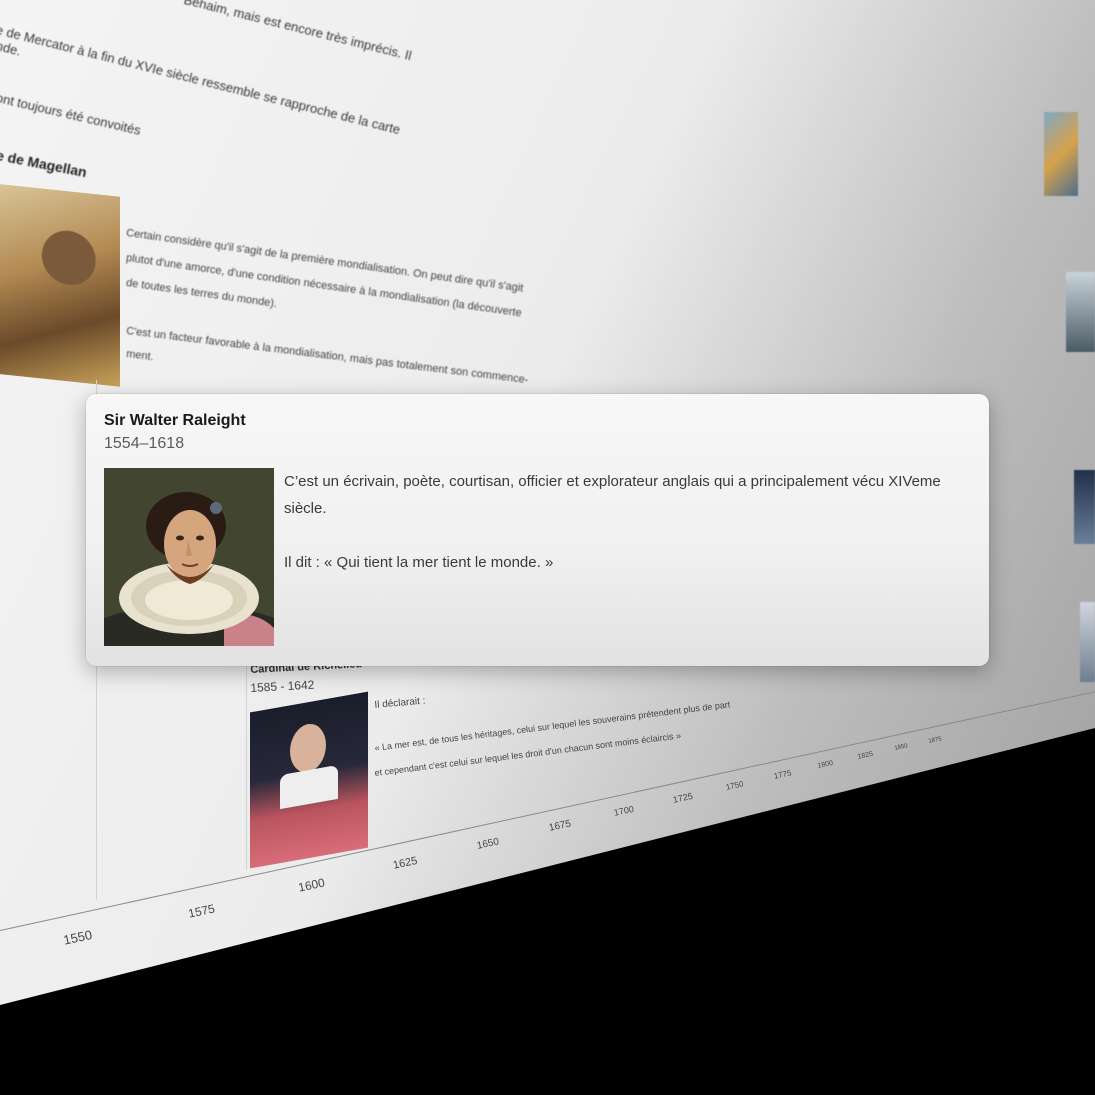 The image size is (1095, 1095). What do you see at coordinates (865, 755) in the screenshot?
I see `timeline-tick: 1825` at bounding box center [865, 755].